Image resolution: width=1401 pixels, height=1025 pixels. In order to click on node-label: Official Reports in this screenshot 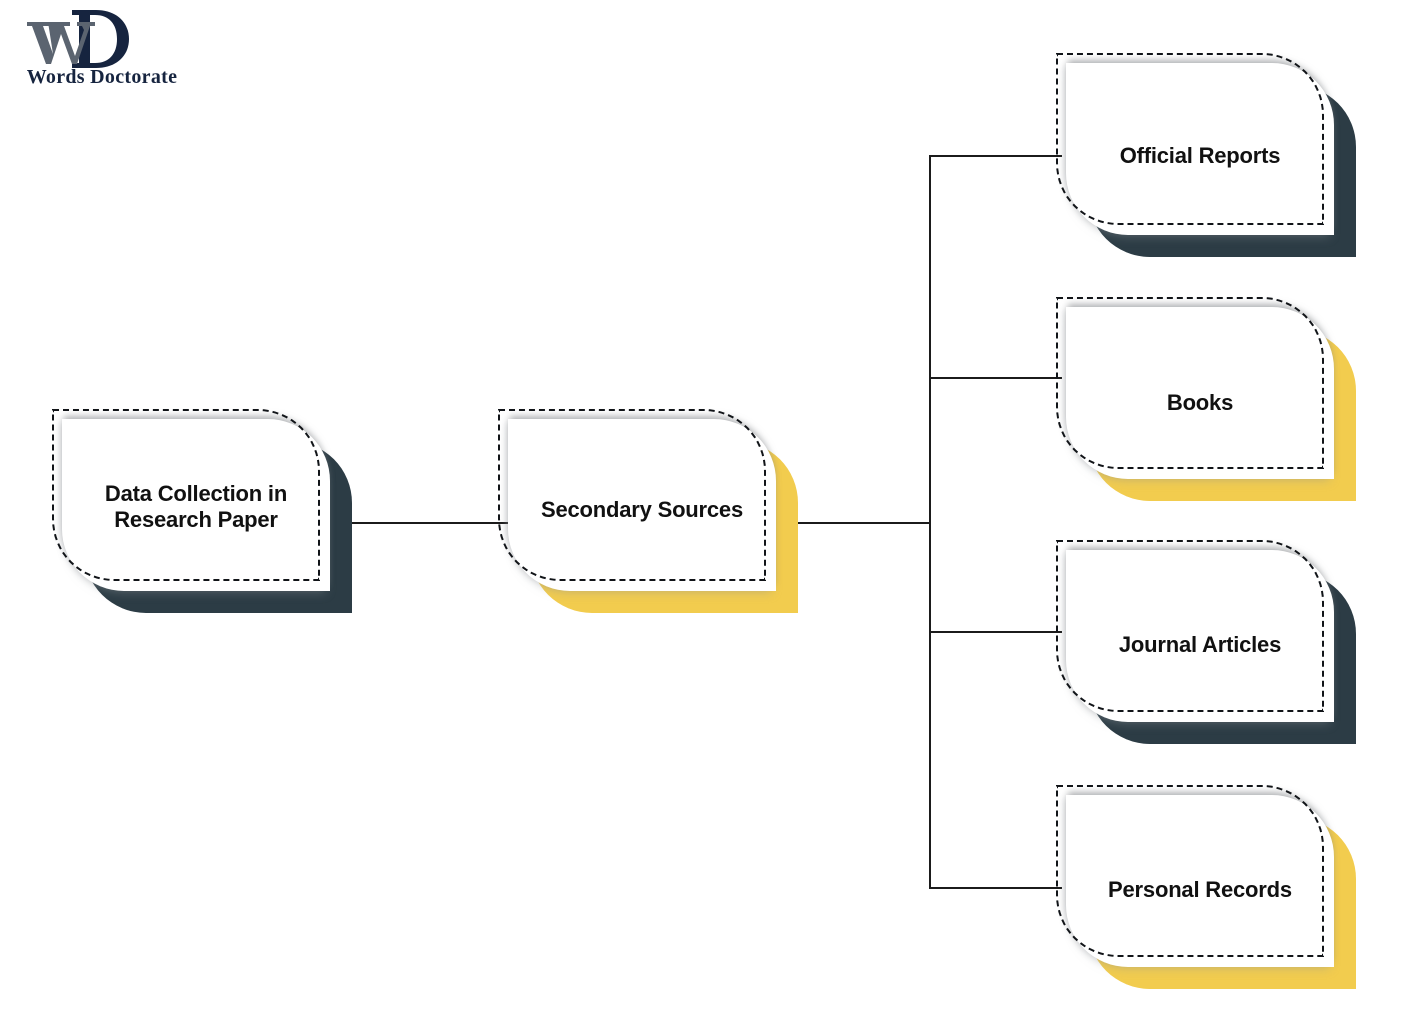, I will do `click(1200, 155)`.